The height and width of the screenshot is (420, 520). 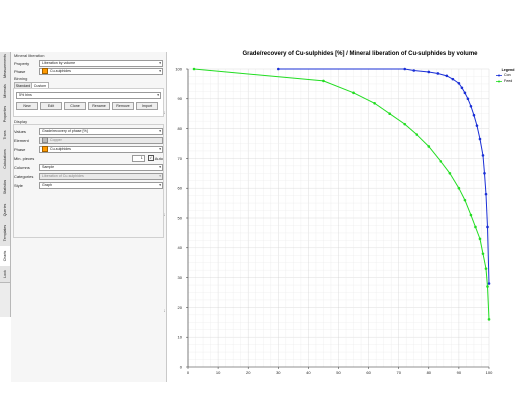 I want to click on tab-label: Minerals, so click(x=5, y=91).